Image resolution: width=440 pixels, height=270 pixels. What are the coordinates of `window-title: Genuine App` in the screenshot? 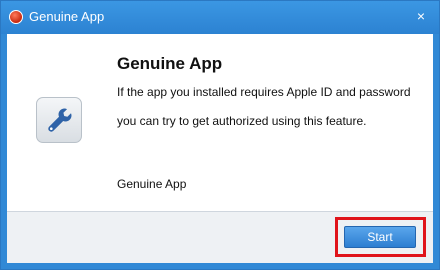 It's located at (67, 16).